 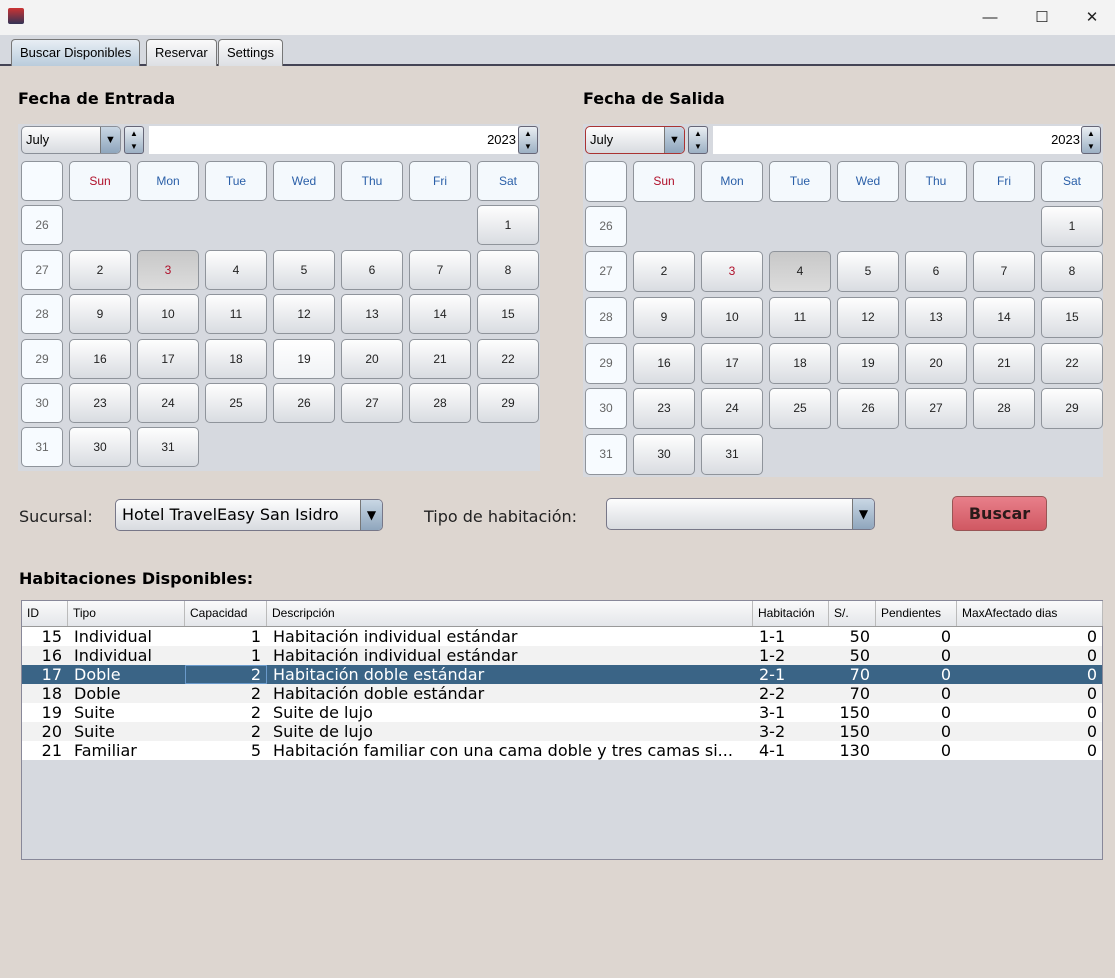 What do you see at coordinates (562, 712) in the screenshot?
I see `table-row: 19 Suite 2 Suite de lujo 3-1 150 0 0` at bounding box center [562, 712].